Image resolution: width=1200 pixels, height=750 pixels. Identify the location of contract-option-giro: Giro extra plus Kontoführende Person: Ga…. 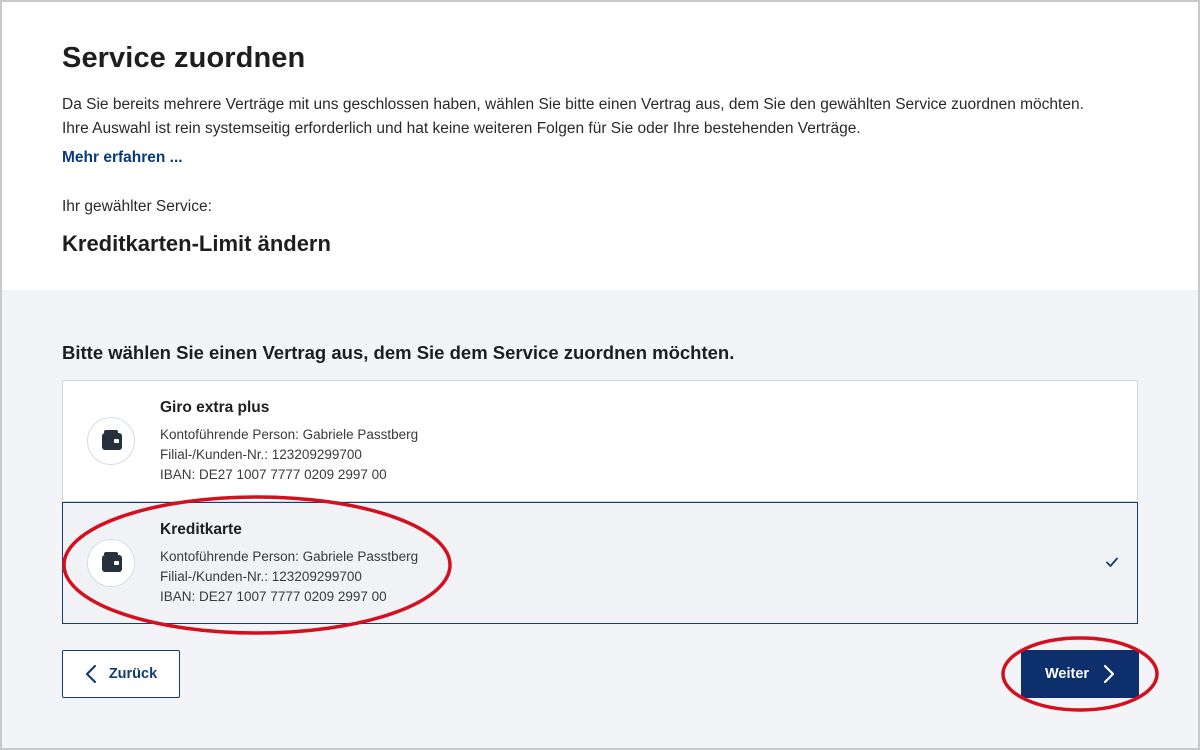
(600, 441).